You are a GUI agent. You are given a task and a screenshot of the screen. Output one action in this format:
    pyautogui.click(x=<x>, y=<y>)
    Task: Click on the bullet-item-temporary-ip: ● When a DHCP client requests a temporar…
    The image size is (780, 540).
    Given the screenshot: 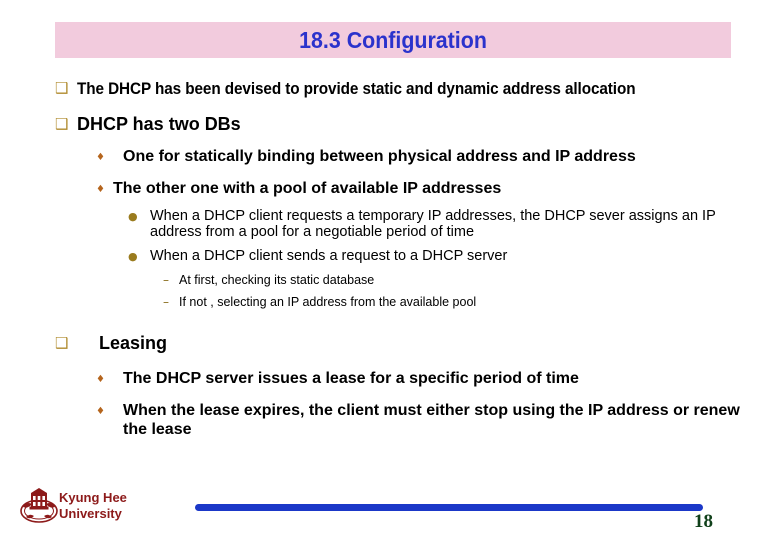 What is the action you would take?
    pyautogui.click(x=390, y=224)
    